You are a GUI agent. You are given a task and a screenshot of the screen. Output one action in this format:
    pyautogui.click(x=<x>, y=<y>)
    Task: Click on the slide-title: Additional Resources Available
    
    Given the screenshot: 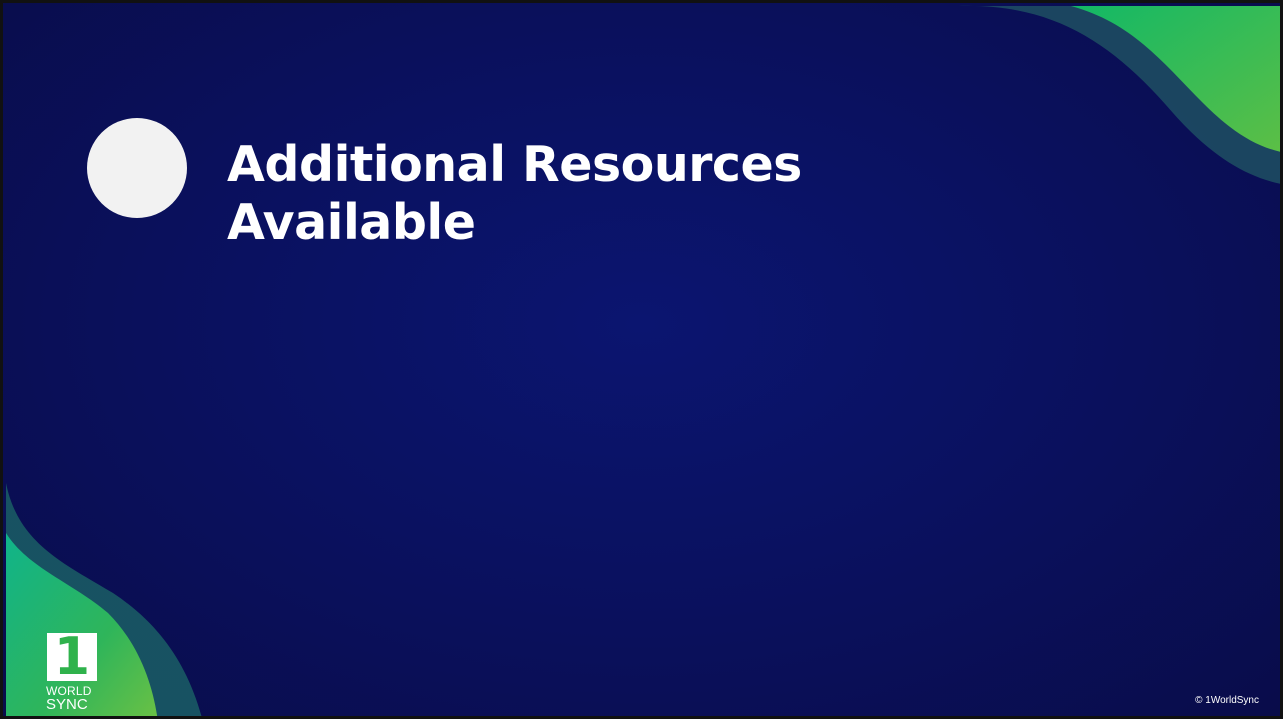 What is the action you would take?
    pyautogui.click(x=637, y=194)
    